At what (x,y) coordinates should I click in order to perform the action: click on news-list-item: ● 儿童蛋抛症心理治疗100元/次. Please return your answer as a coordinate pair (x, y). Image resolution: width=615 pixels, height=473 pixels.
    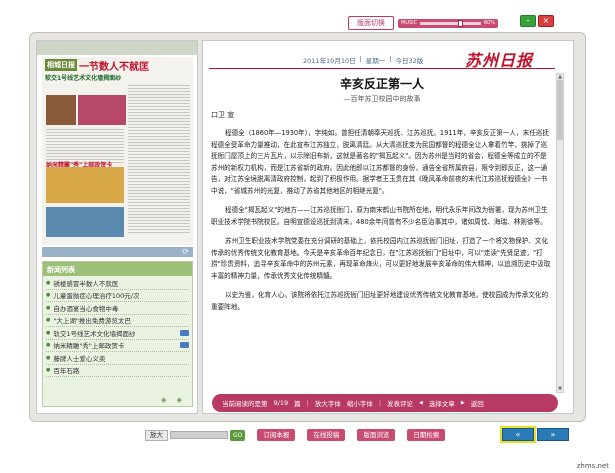
    Looking at the image, I should click on (117, 296).